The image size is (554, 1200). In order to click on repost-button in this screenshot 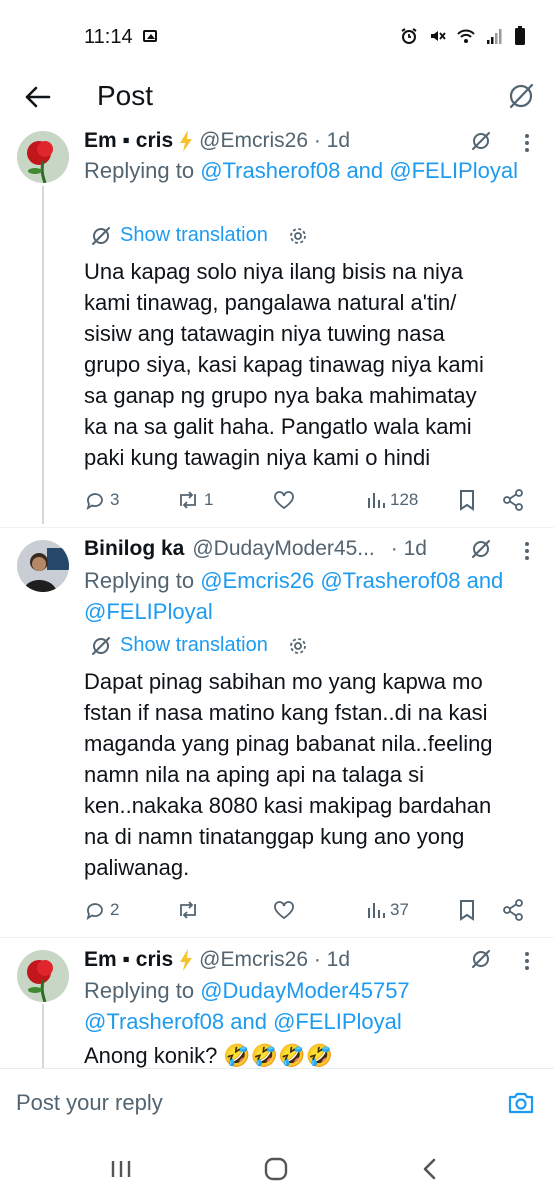, I will do `click(188, 910)`.